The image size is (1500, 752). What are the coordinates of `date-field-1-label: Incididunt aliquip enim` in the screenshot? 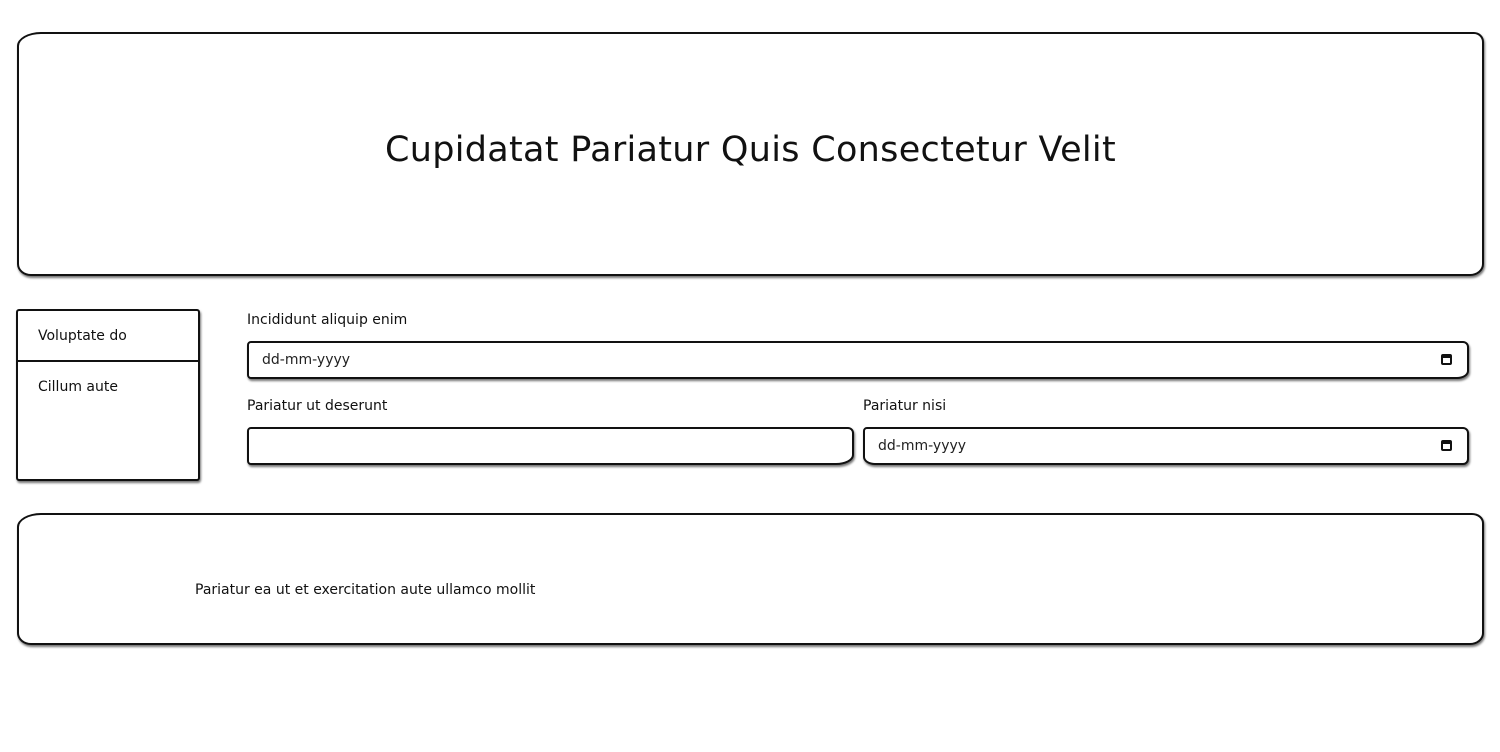 It's located at (327, 320).